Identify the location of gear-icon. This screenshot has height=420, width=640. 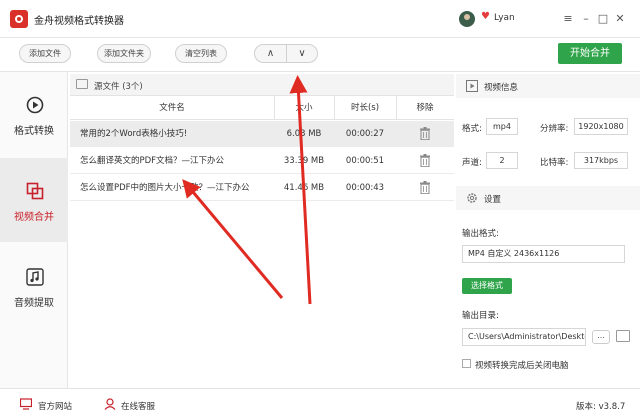
(472, 198).